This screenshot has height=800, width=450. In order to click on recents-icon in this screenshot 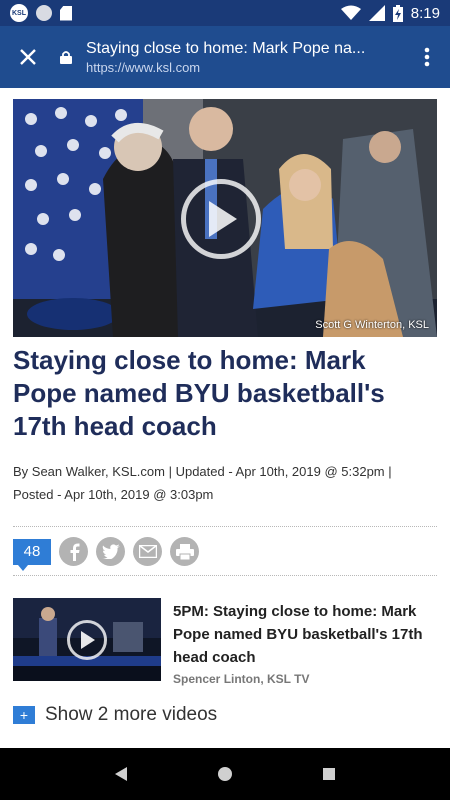, I will do `click(329, 774)`.